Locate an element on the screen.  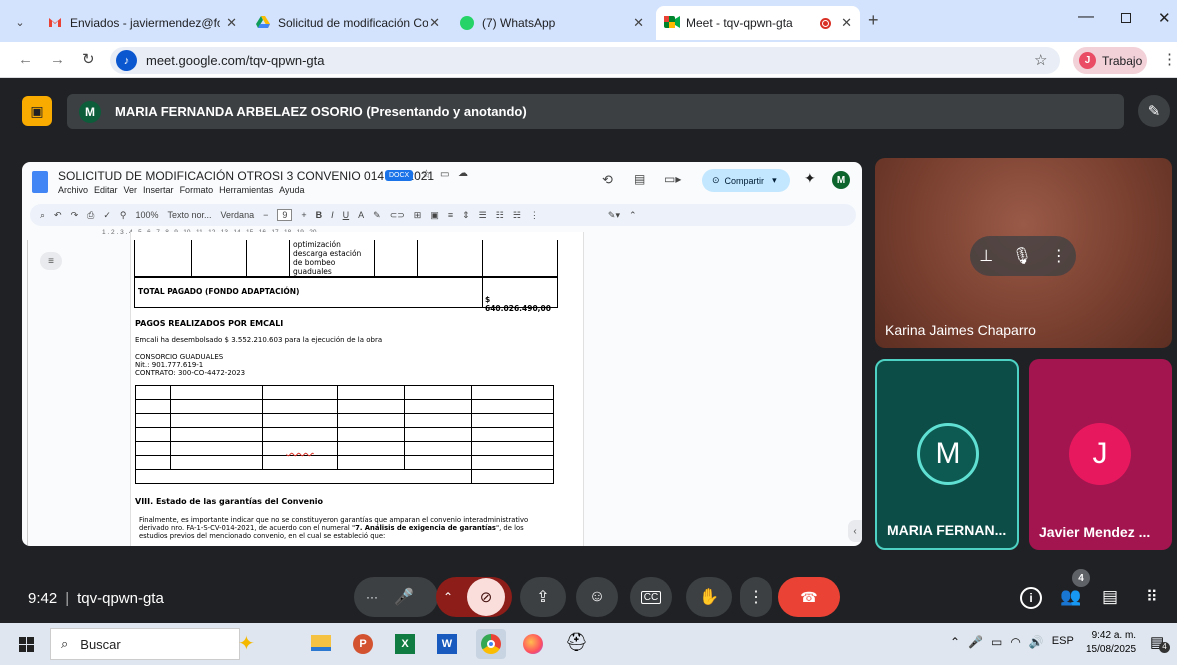
highlight-icon: ✎ is located at coordinates (377, 215).